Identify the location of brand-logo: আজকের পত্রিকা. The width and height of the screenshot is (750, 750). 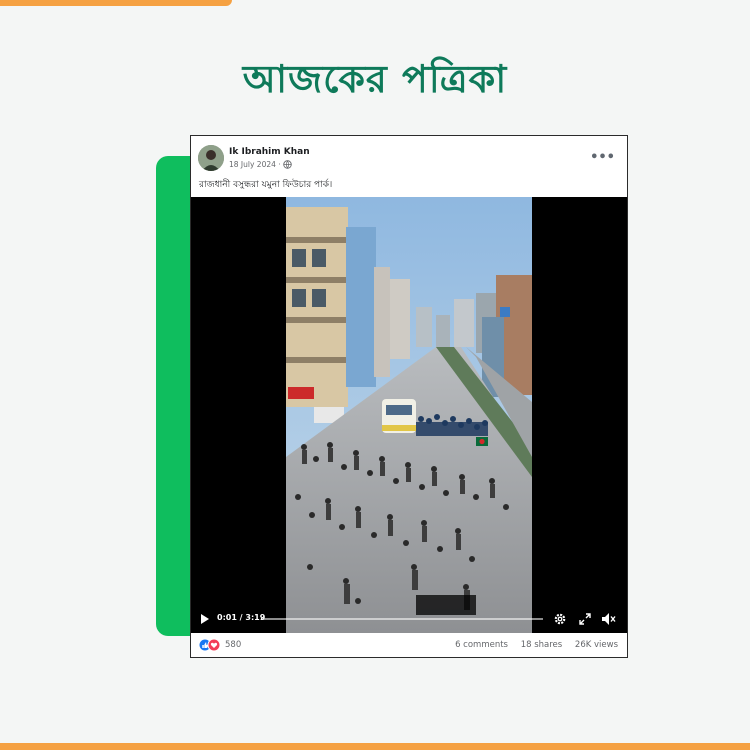
(375, 78).